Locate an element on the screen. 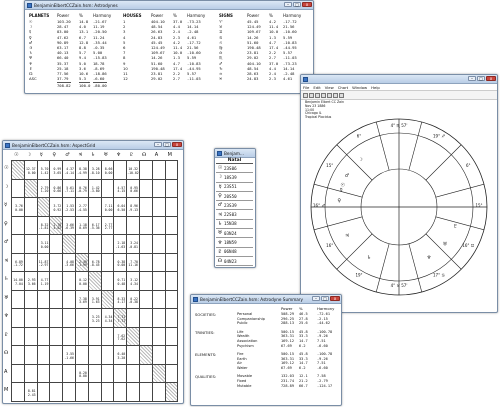 The width and height of the screenshot is (500, 407). print-icon is located at coordinates (323, 95).